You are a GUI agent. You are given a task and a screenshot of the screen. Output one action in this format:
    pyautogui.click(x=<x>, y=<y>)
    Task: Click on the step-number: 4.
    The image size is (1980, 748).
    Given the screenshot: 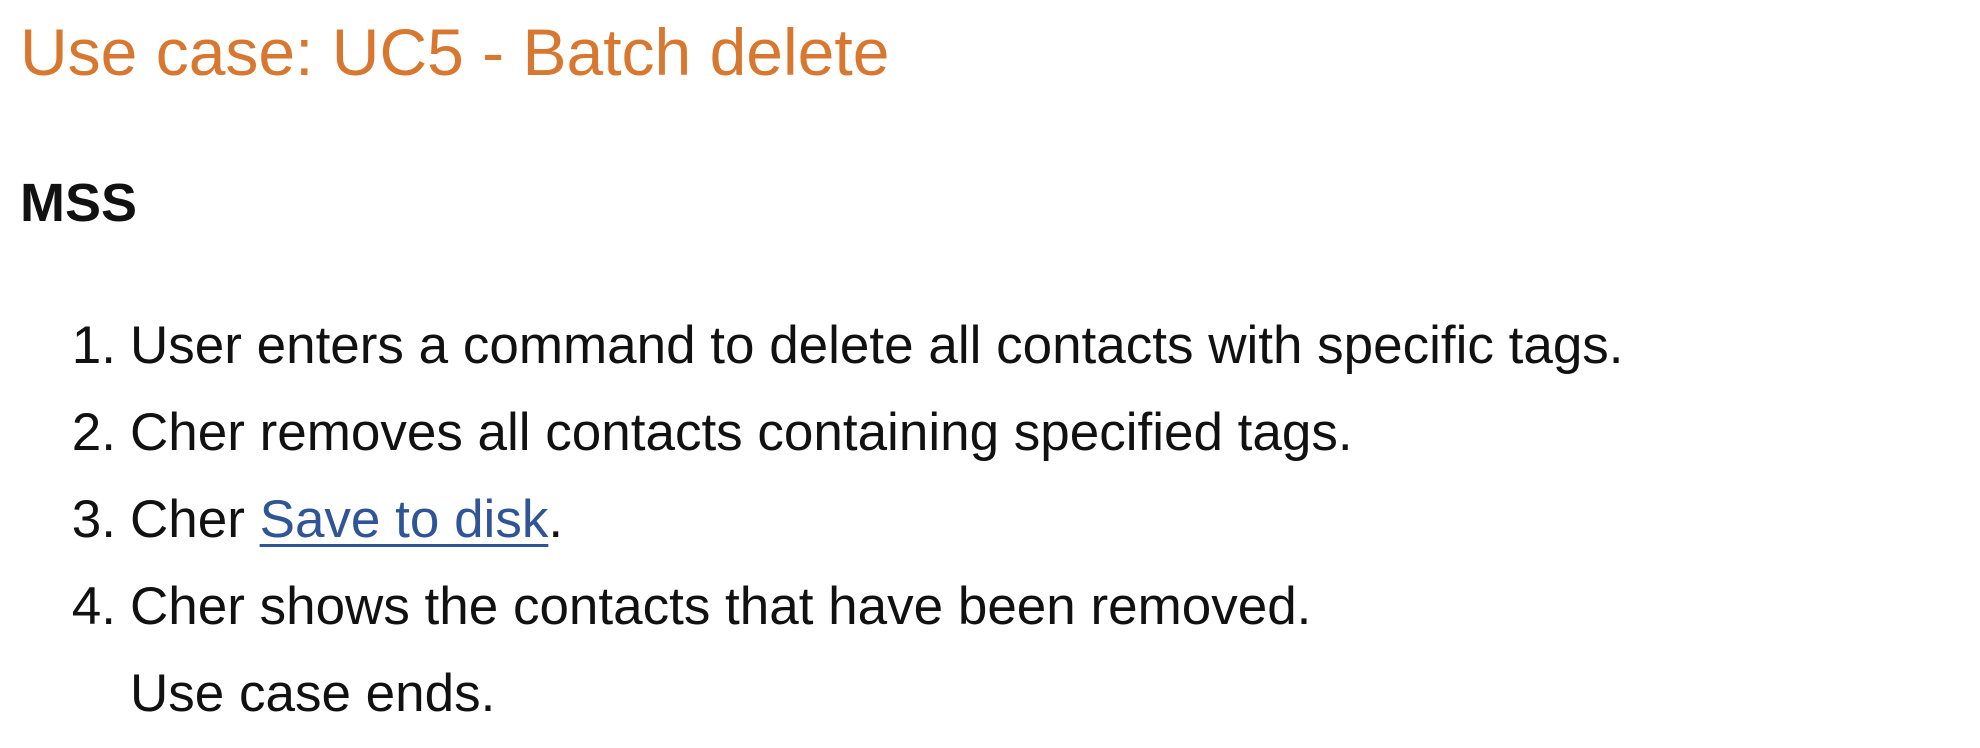 What is the action you would take?
    pyautogui.click(x=93, y=606)
    